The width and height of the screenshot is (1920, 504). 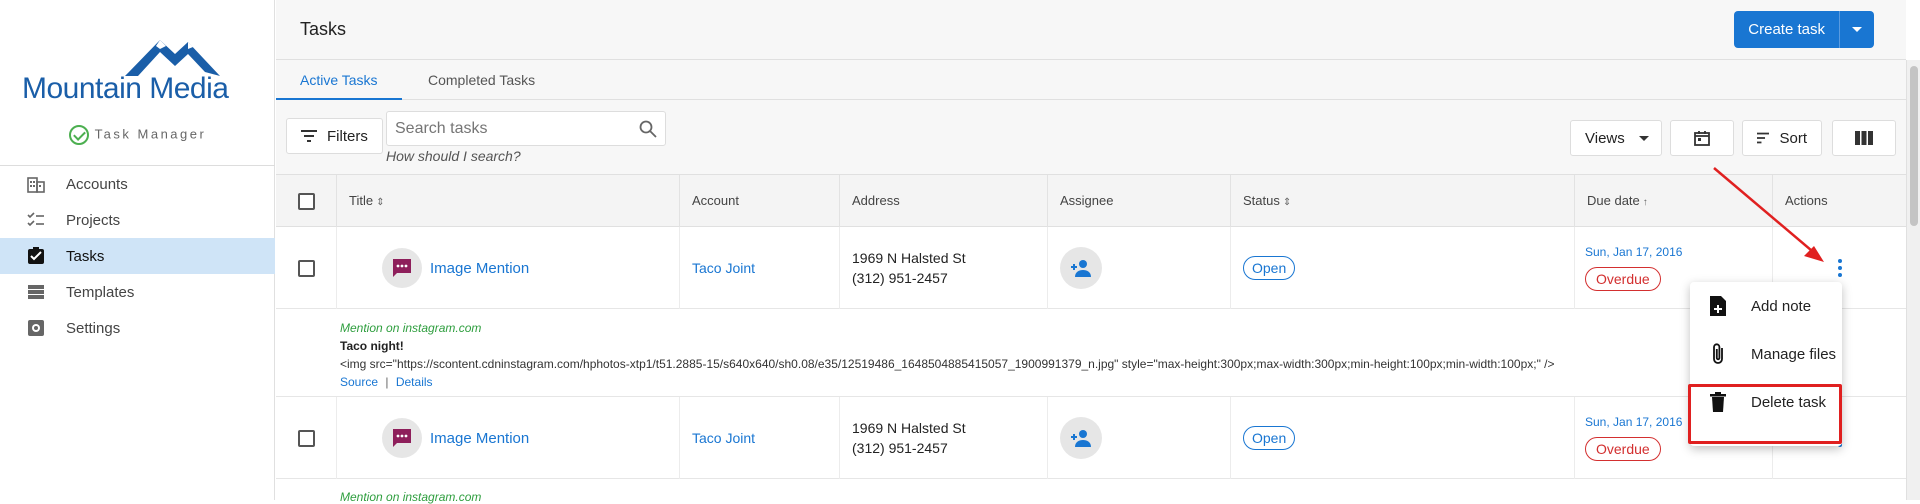 What do you see at coordinates (648, 130) in the screenshot?
I see `search-icon` at bounding box center [648, 130].